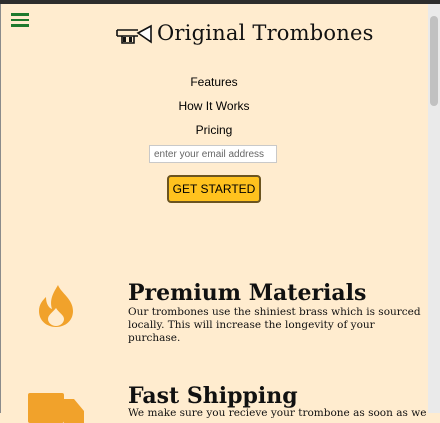 This screenshot has width=440, height=423. What do you see at coordinates (434, 61) in the screenshot?
I see `scrollbar-thumb` at bounding box center [434, 61].